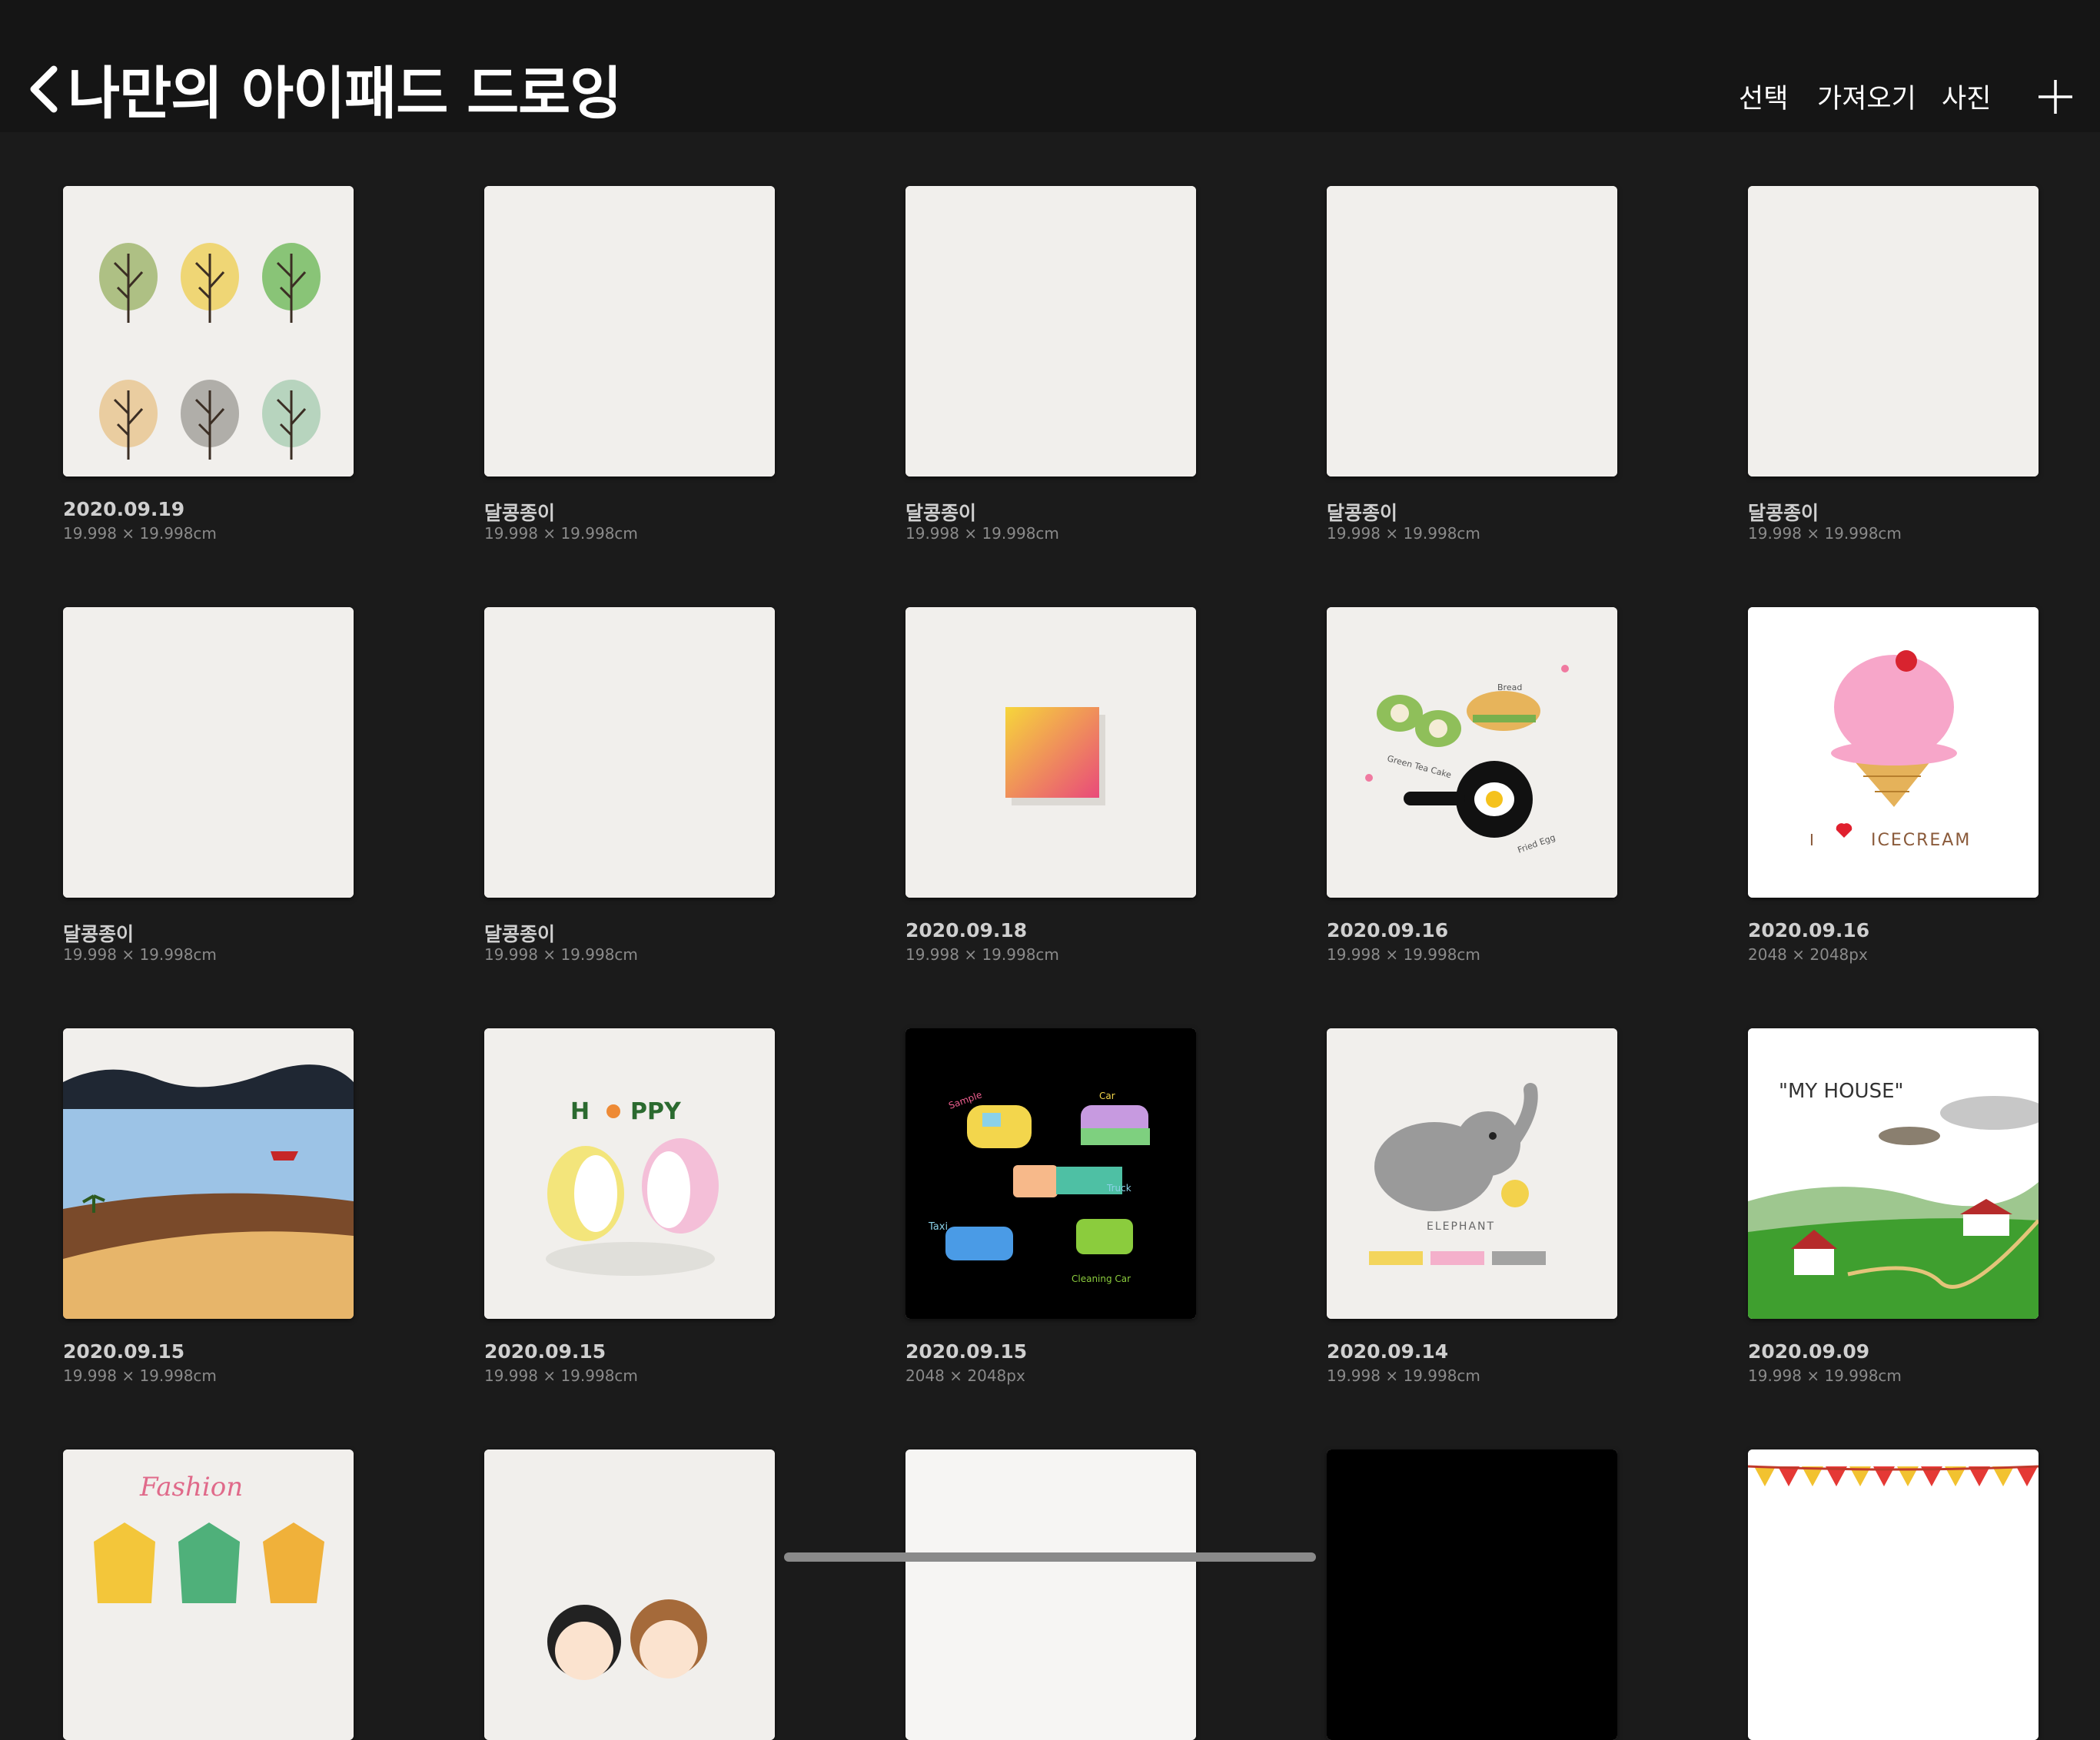  What do you see at coordinates (1763, 96) in the screenshot?
I see `select-button: 선택` at bounding box center [1763, 96].